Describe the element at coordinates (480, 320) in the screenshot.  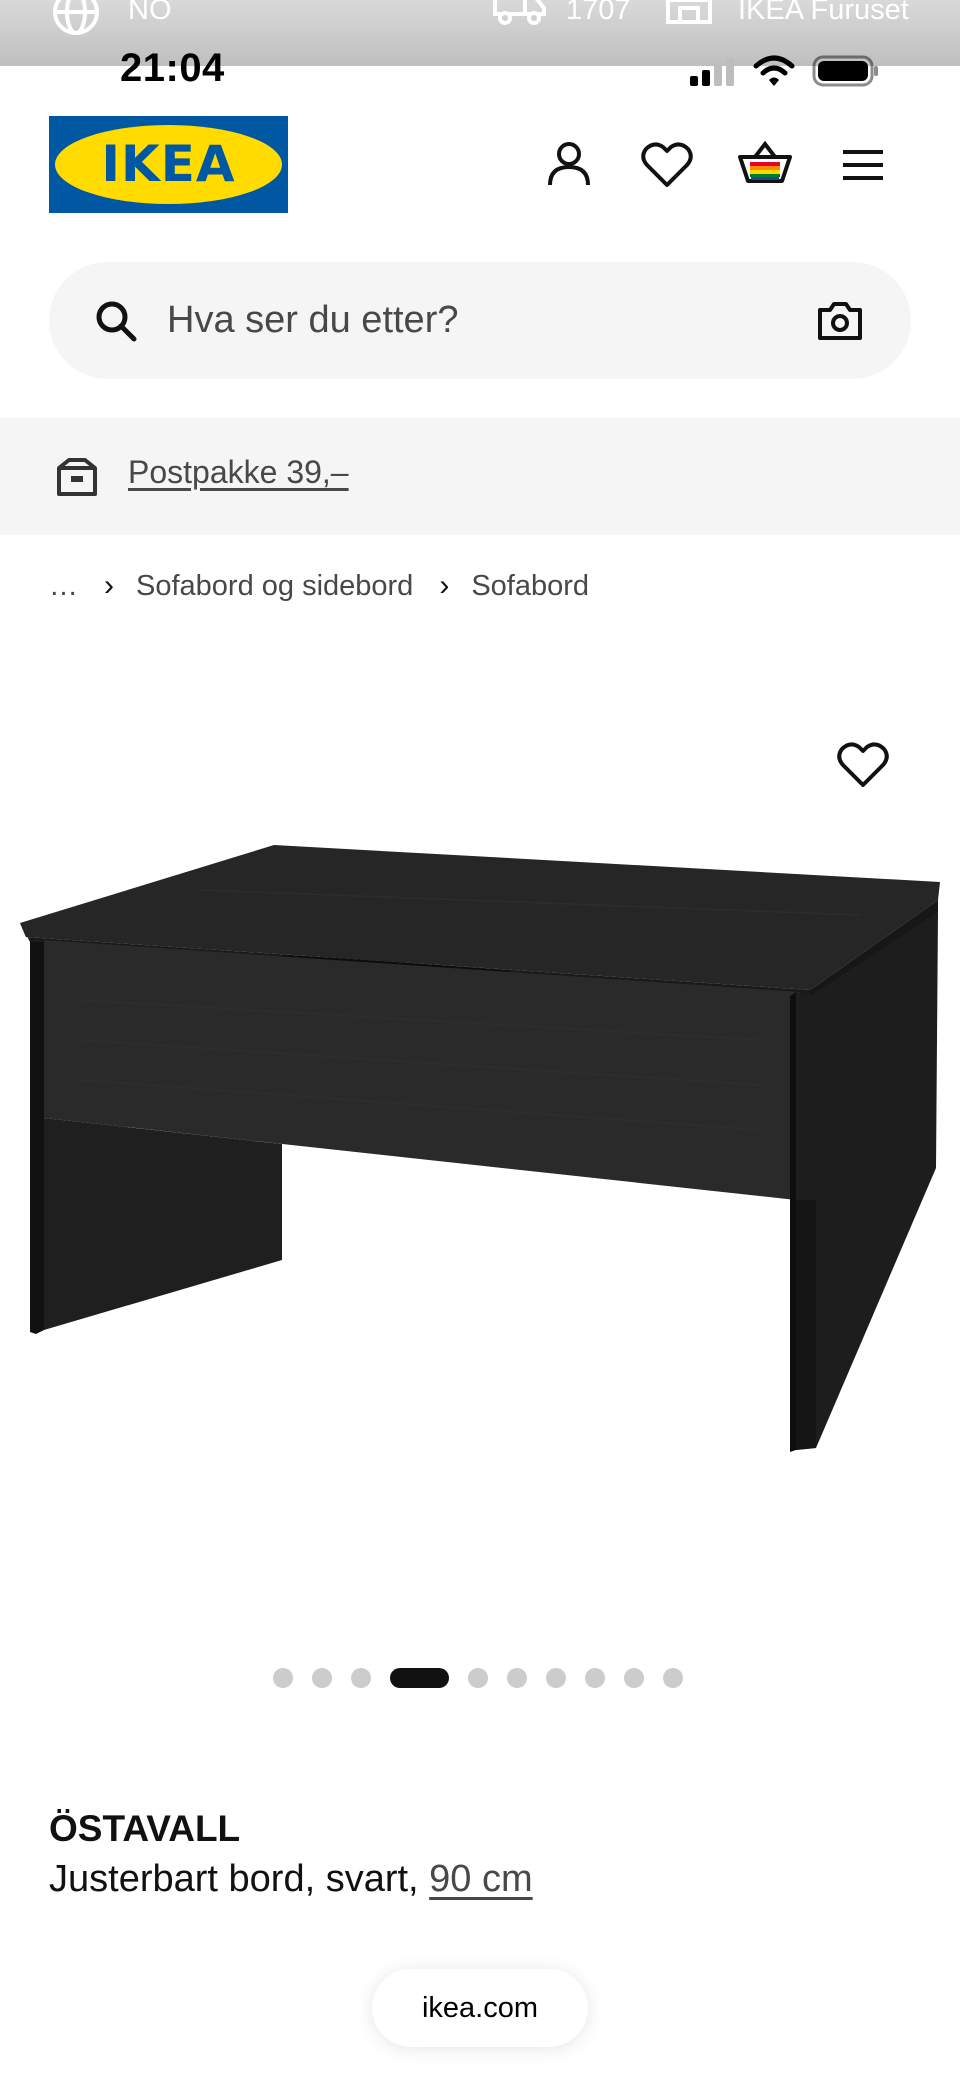
I see `search-bar: Hva ser du etter?` at that location.